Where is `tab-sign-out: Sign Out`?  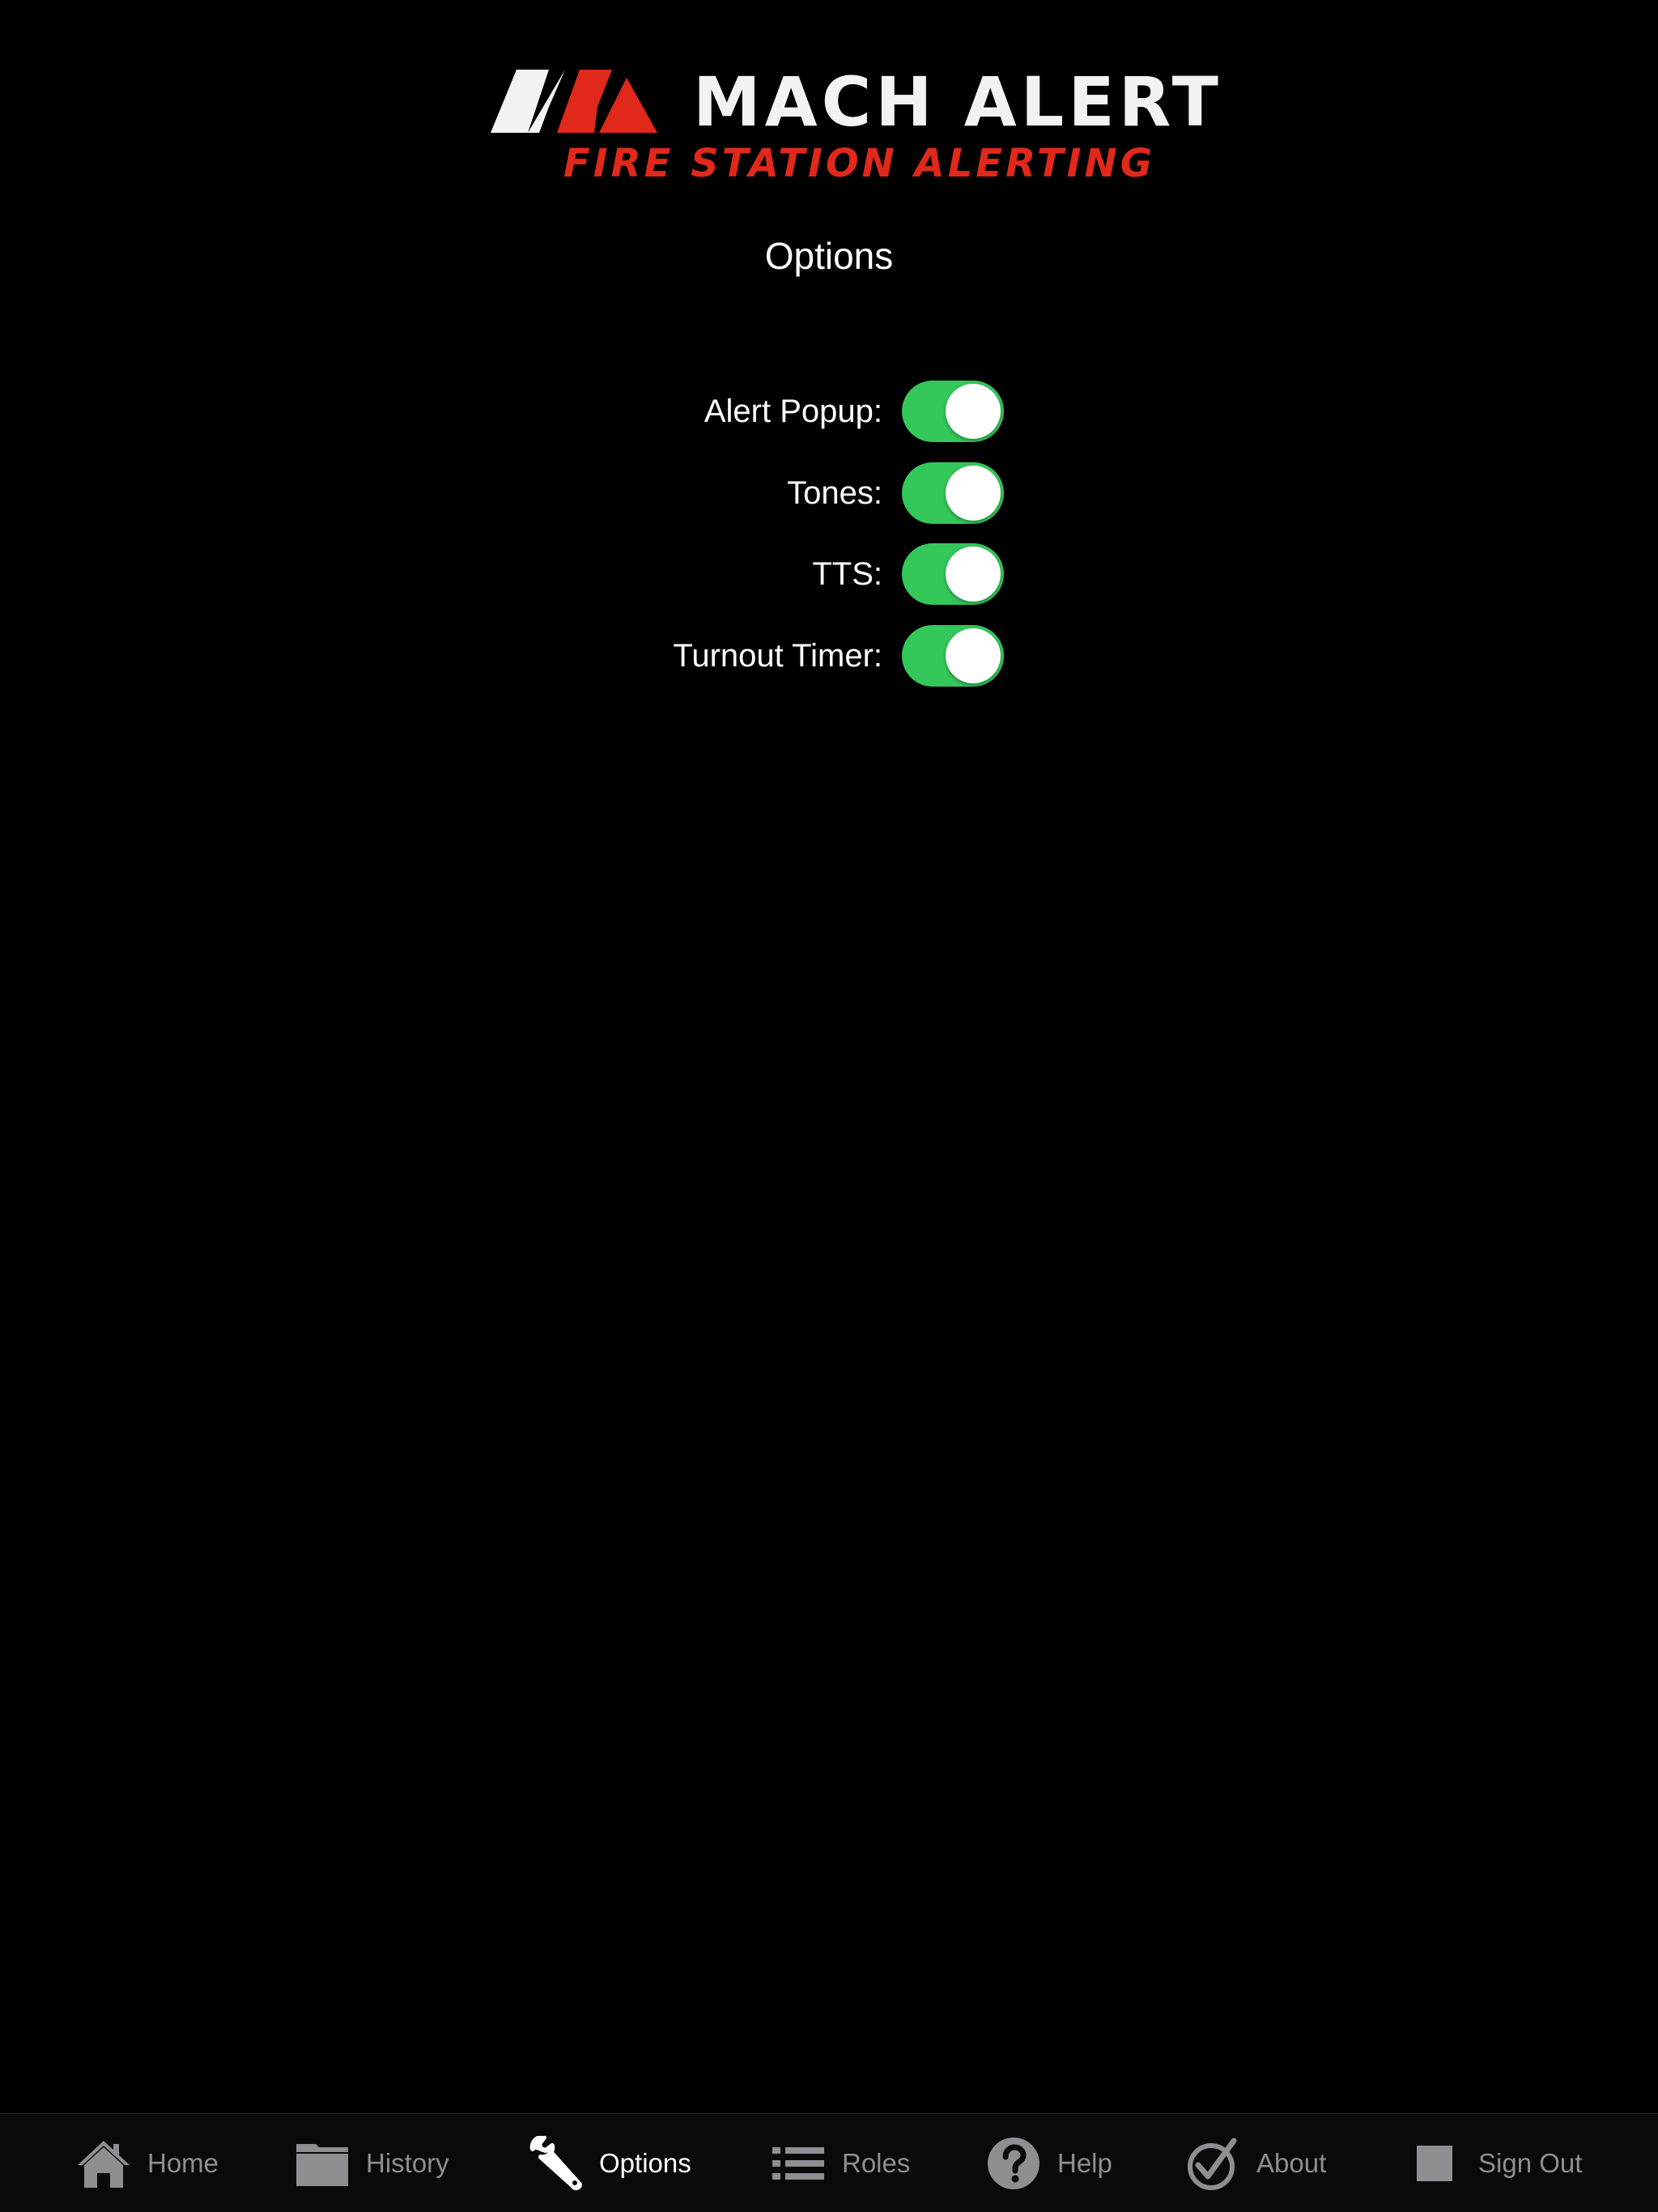
tab-sign-out: Sign Out is located at coordinates (1494, 2163).